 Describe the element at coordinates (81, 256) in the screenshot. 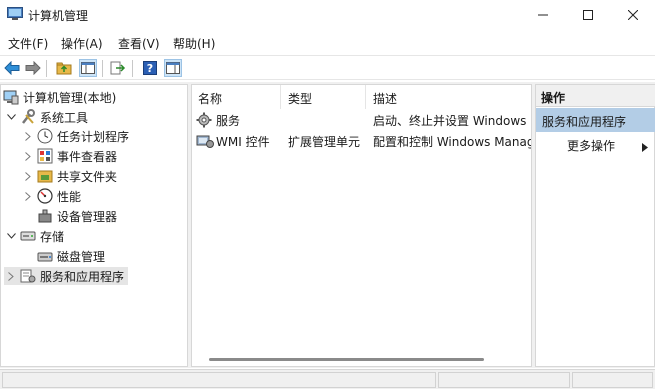

I see `tree-item-label: 磁盘管理` at that location.